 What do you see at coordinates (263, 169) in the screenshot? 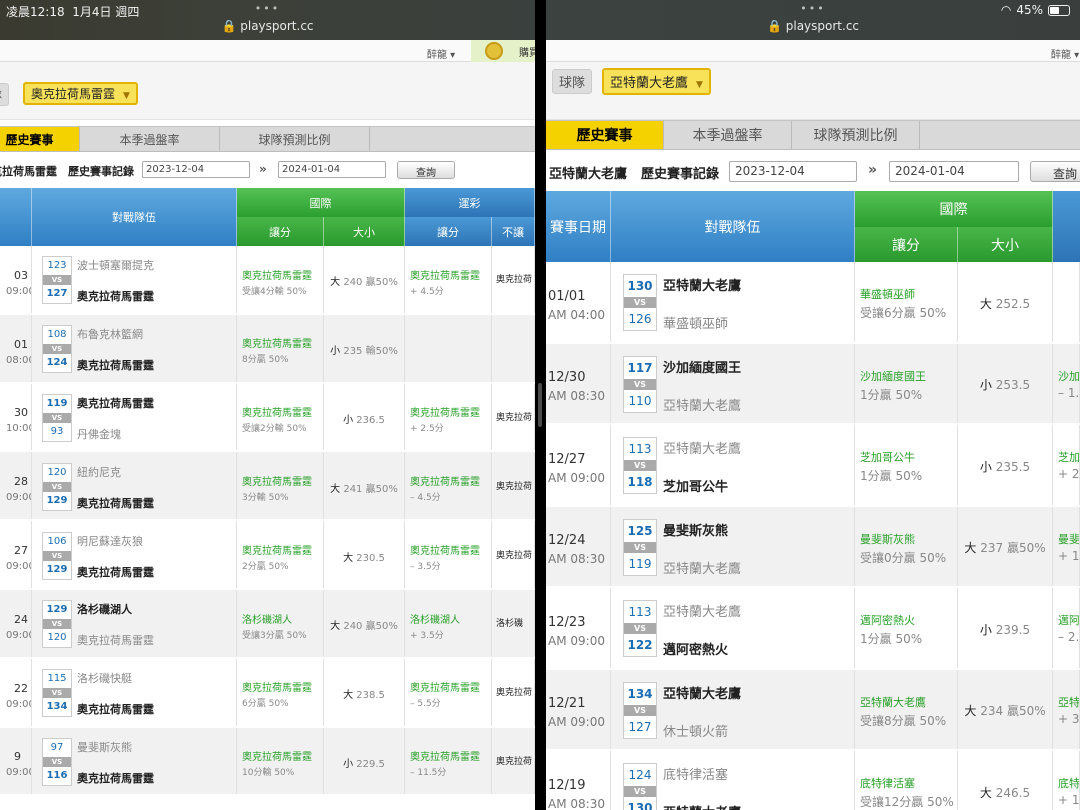
I see `range-arrows-icon: »` at bounding box center [263, 169].